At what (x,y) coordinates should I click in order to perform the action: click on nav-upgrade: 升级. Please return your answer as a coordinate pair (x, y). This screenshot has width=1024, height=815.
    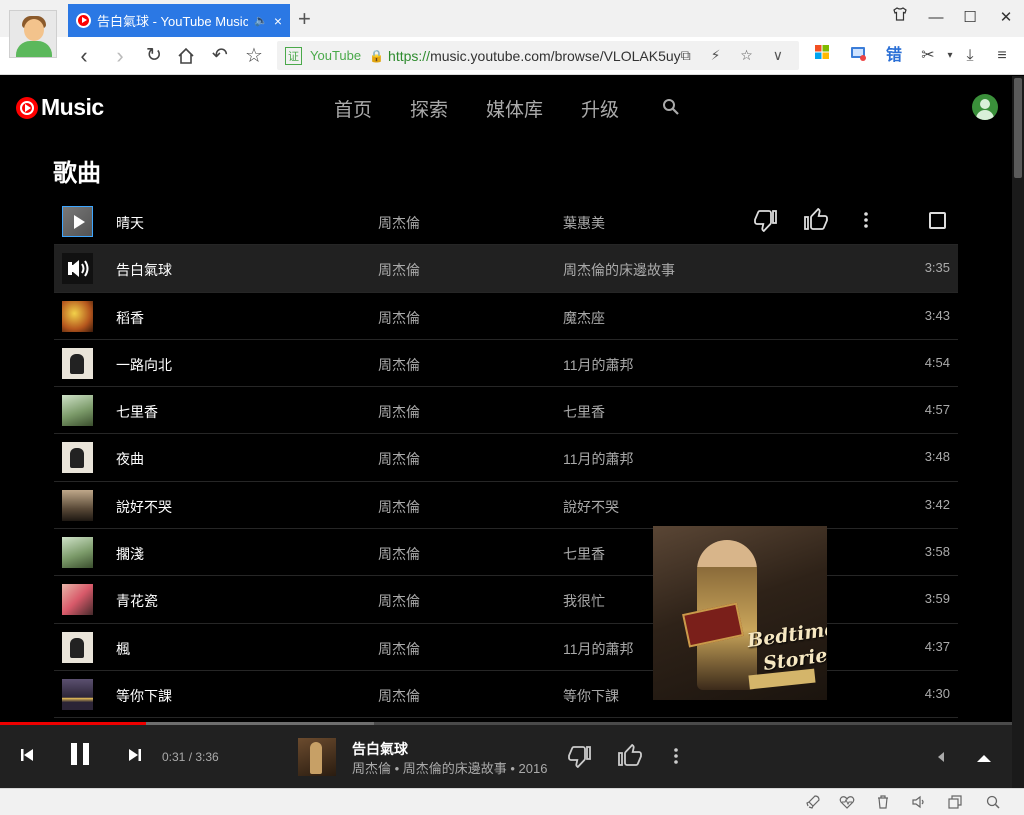
    Looking at the image, I should click on (600, 108).